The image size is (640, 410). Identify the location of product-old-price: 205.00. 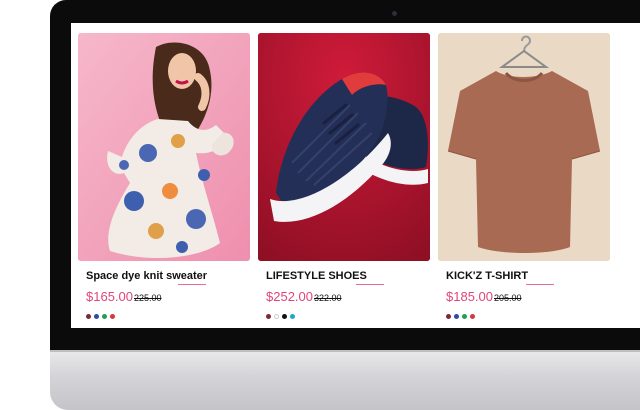
(508, 298).